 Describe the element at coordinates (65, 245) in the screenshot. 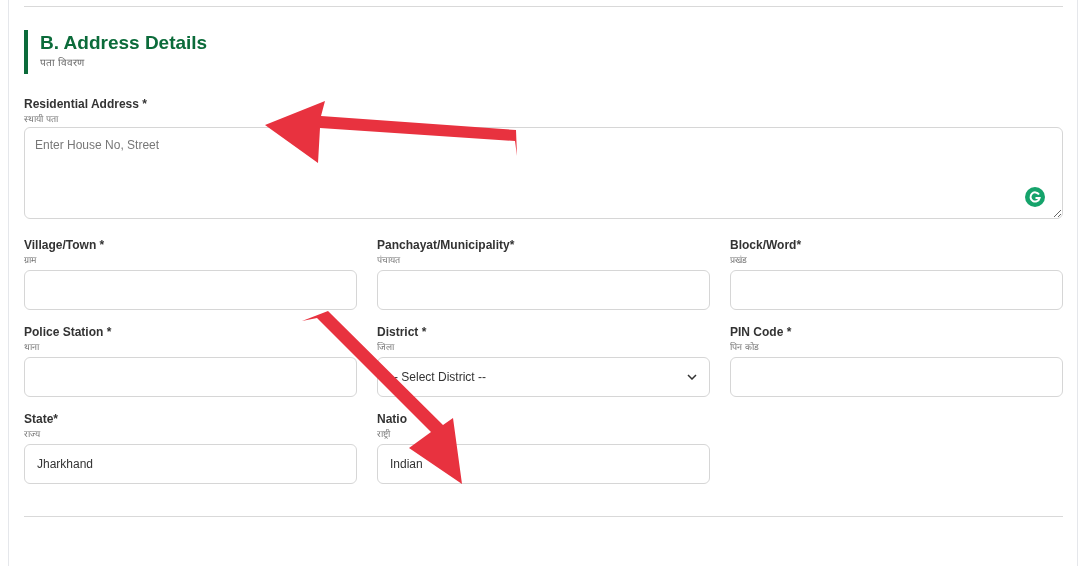

I see `field-label: Village/Town *` at that location.